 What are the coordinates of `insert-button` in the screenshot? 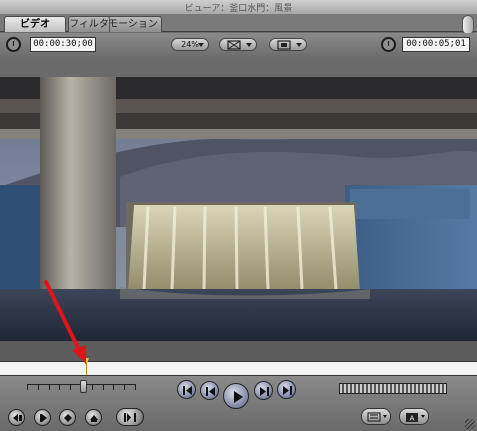 It's located at (16, 417).